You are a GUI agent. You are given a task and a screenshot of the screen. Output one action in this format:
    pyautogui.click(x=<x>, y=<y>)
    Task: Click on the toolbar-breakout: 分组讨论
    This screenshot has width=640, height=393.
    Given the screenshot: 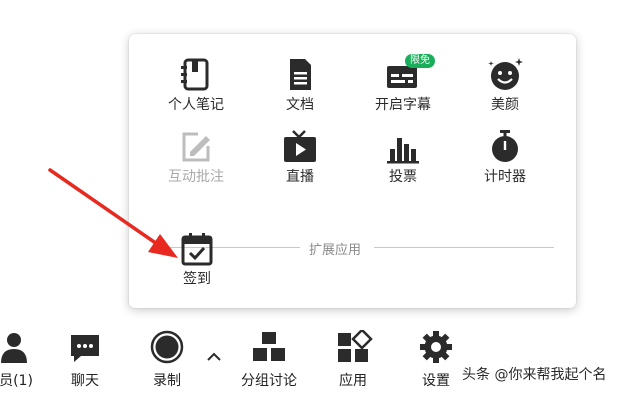 What is the action you would take?
    pyautogui.click(x=269, y=360)
    